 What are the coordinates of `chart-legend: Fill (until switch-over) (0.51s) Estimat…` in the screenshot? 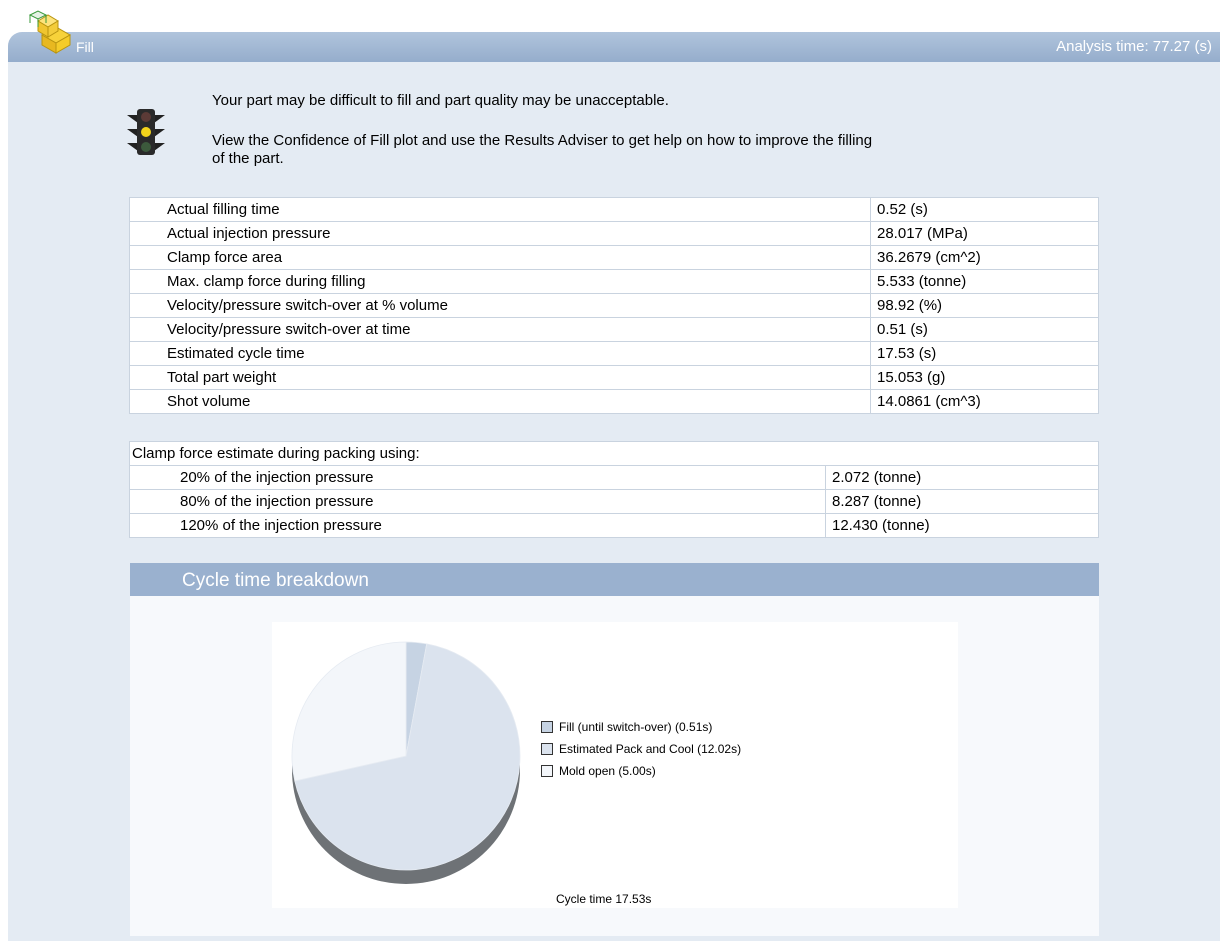 It's located at (641, 749).